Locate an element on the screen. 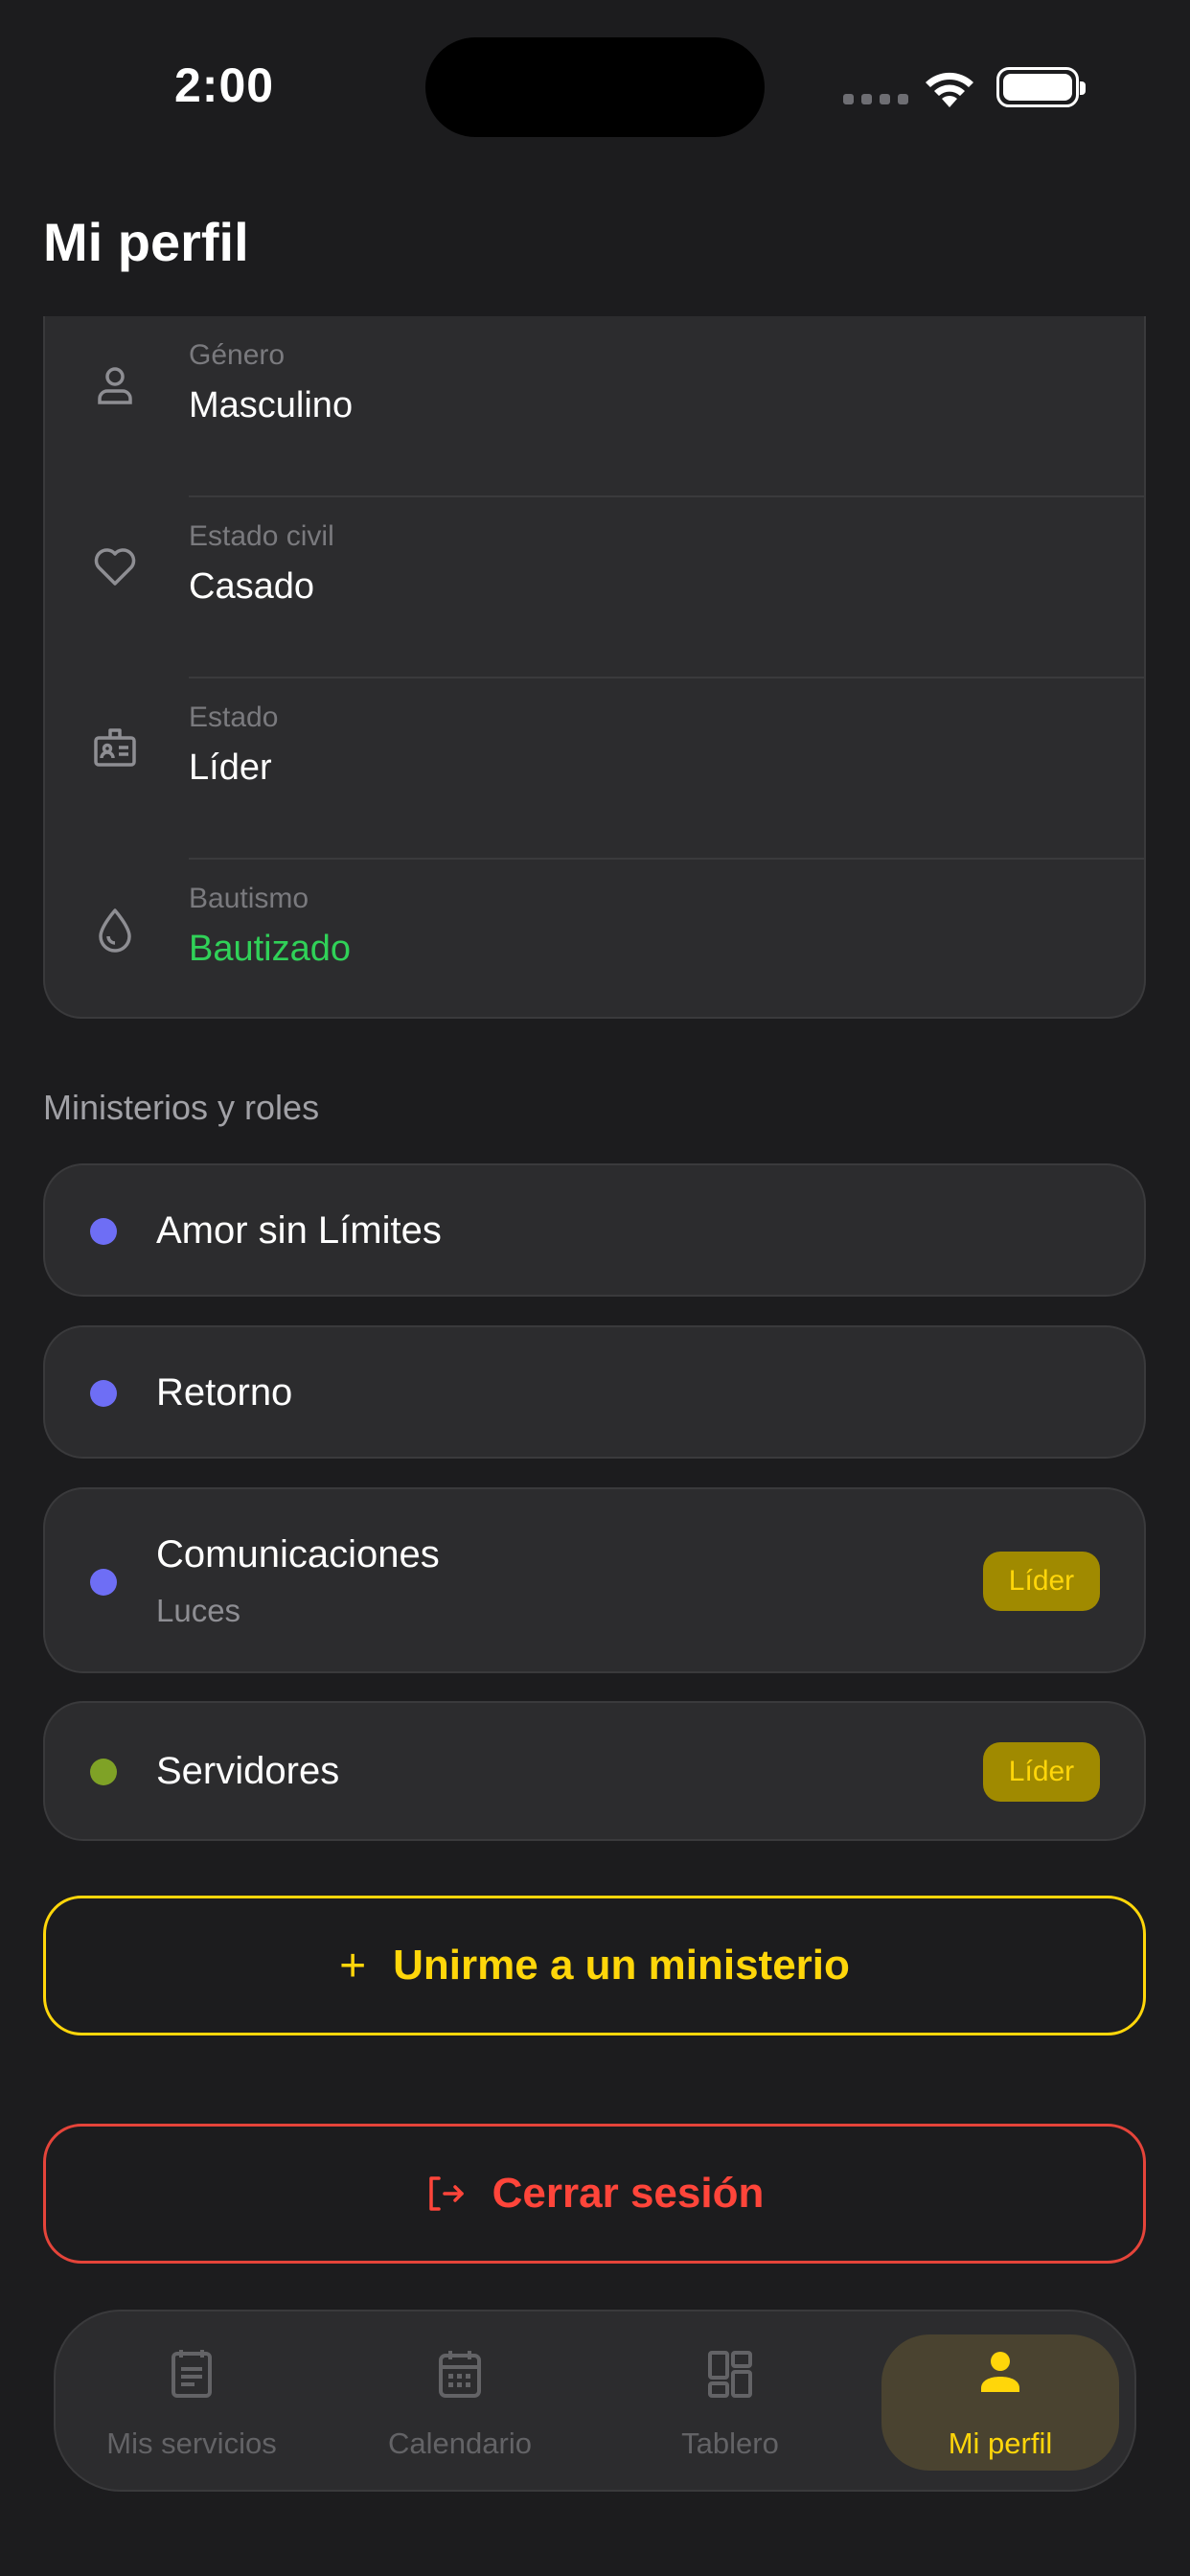 This screenshot has width=1190, height=2576. calendar-icon is located at coordinates (460, 2374).